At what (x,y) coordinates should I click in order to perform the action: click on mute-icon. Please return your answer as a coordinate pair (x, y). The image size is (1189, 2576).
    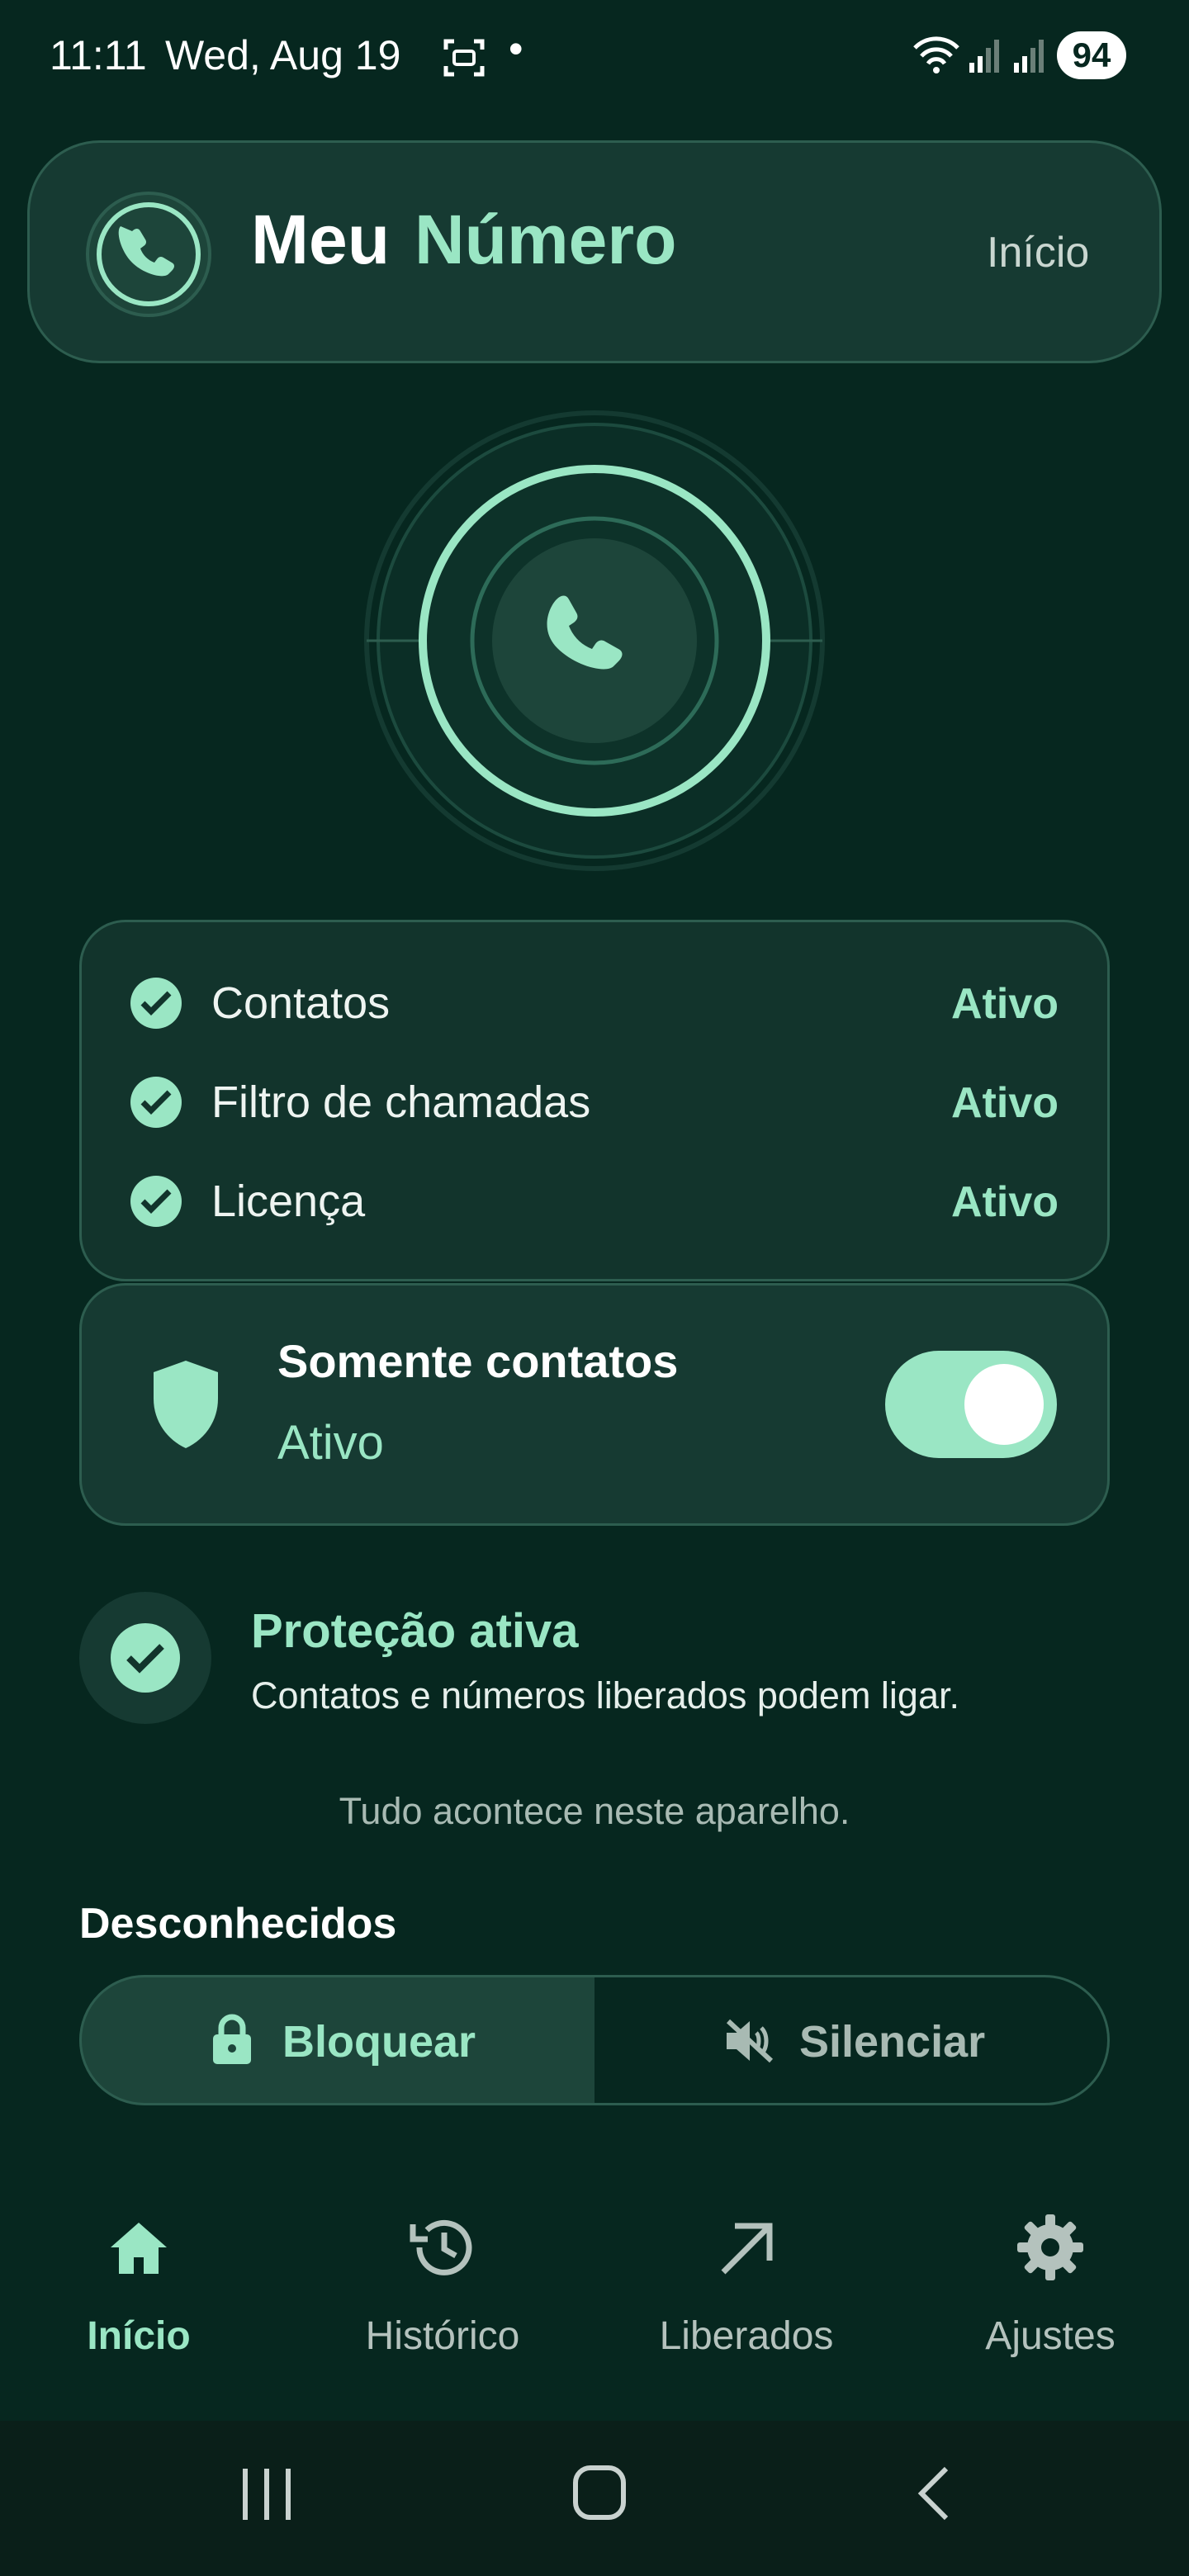
    Looking at the image, I should click on (749, 2043).